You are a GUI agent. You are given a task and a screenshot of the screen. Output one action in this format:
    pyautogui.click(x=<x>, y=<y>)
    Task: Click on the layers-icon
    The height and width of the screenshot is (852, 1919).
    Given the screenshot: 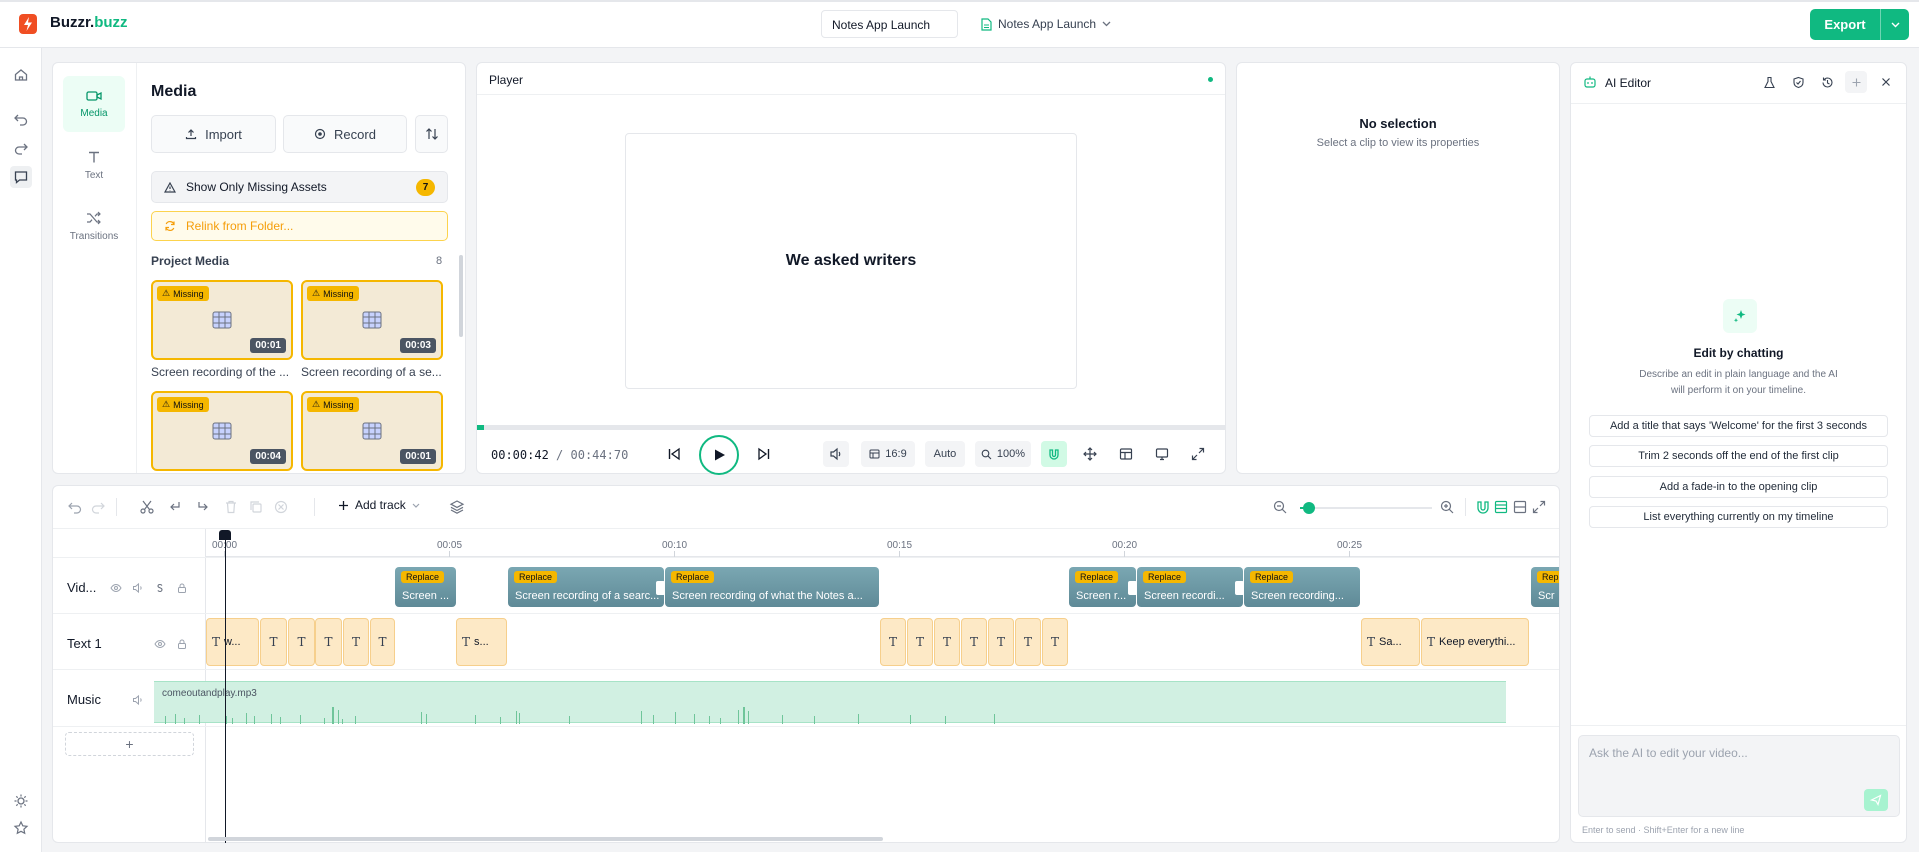 What is the action you would take?
    pyautogui.click(x=457, y=507)
    